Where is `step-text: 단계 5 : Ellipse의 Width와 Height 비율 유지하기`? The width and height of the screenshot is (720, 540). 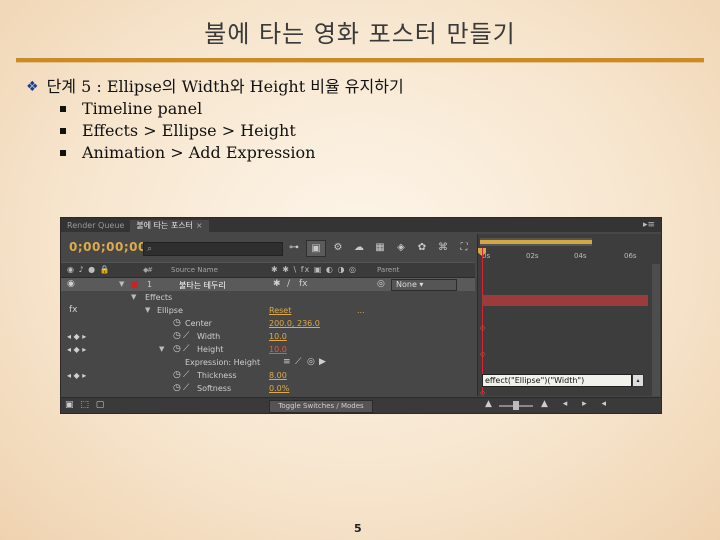 step-text: 단계 5 : Ellipse의 Width와 Height 비율 유지하기 is located at coordinates (225, 86).